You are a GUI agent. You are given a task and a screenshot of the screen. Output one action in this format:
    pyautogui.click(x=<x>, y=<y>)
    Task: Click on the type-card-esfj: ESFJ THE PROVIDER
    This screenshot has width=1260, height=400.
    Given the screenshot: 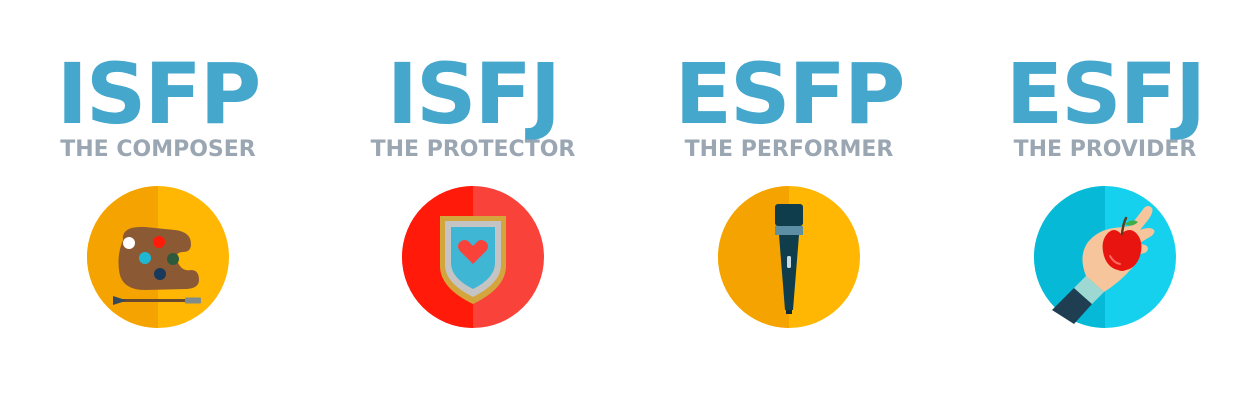 What is the action you would take?
    pyautogui.click(x=1105, y=193)
    